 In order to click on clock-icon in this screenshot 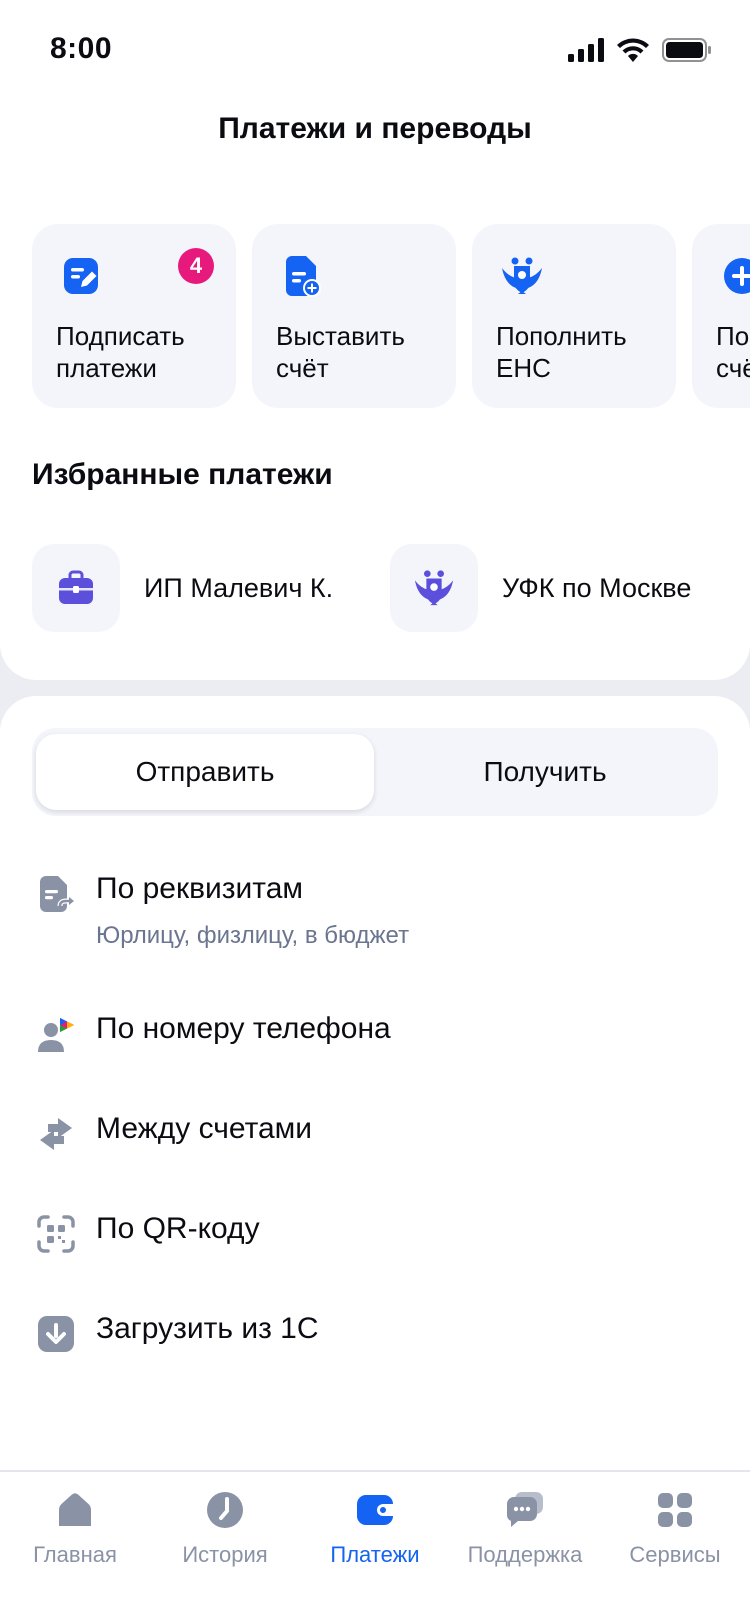, I will do `click(225, 1510)`.